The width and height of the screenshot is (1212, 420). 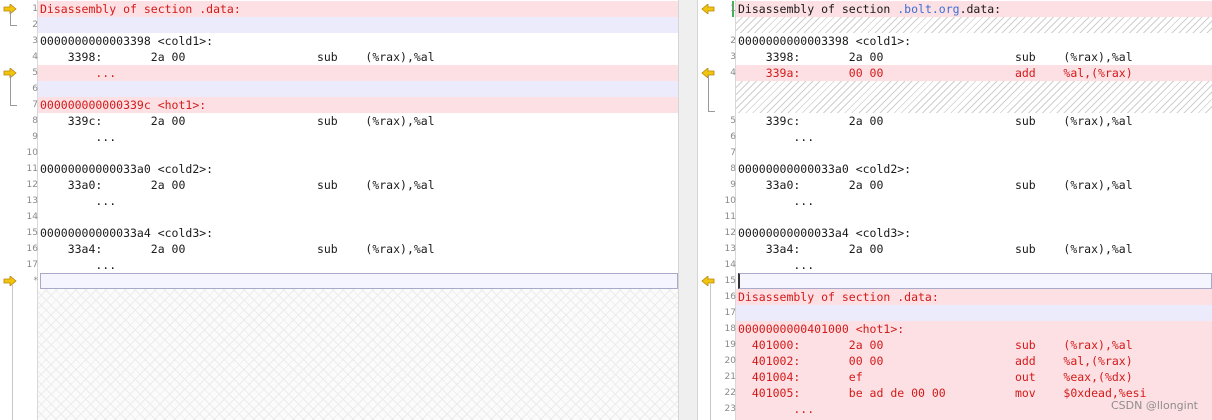 I want to click on section-name-highlight: .bolt.org, so click(x=928, y=9).